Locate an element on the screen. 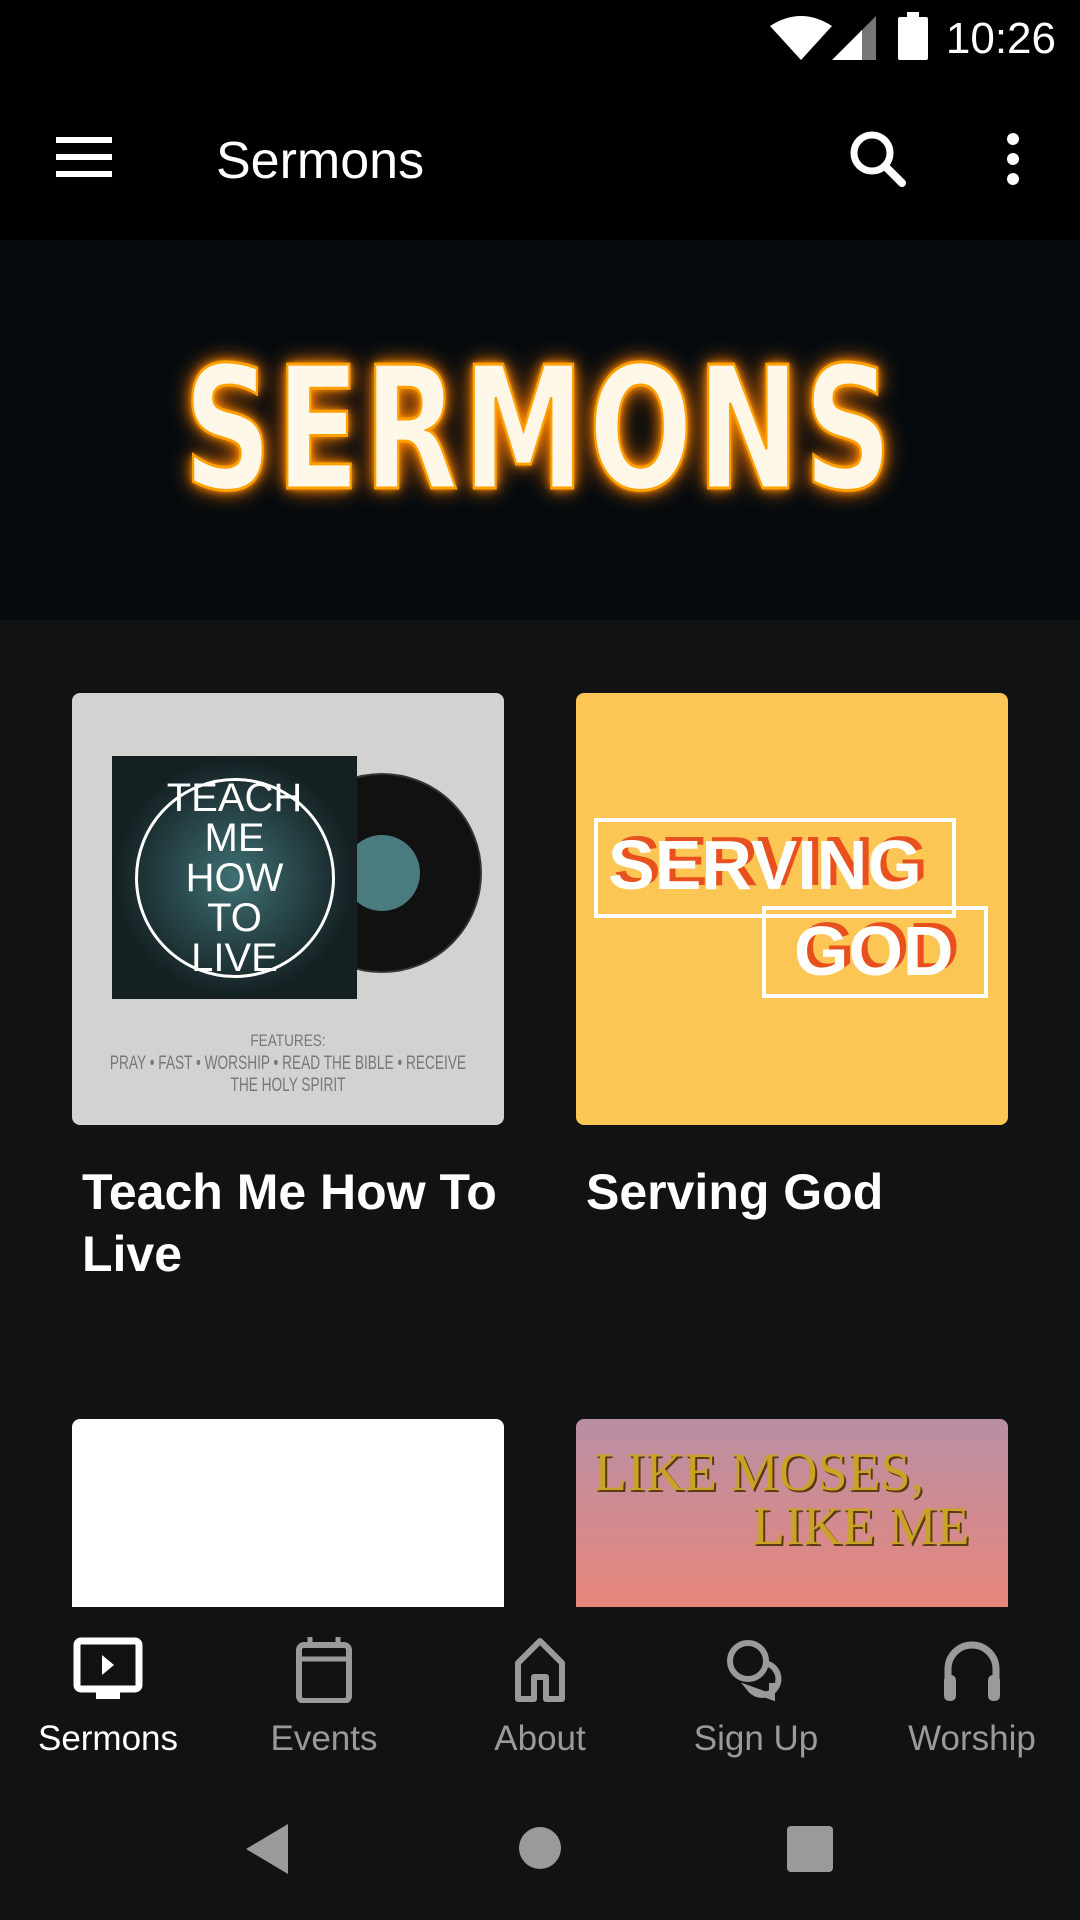 The width and height of the screenshot is (1080, 1920). status-bar: 10:26 is located at coordinates (540, 47).